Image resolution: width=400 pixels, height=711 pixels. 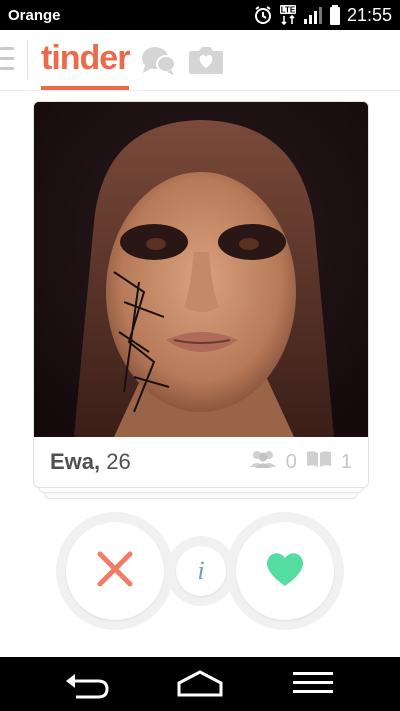 I want to click on x-icon, so click(x=115, y=571).